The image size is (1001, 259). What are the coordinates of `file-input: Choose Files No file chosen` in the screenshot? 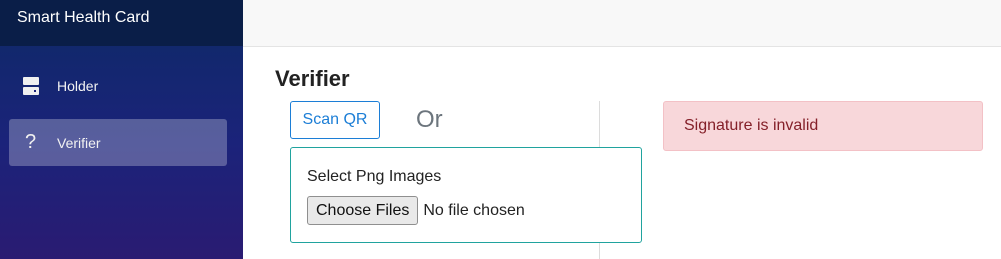 It's located at (416, 210).